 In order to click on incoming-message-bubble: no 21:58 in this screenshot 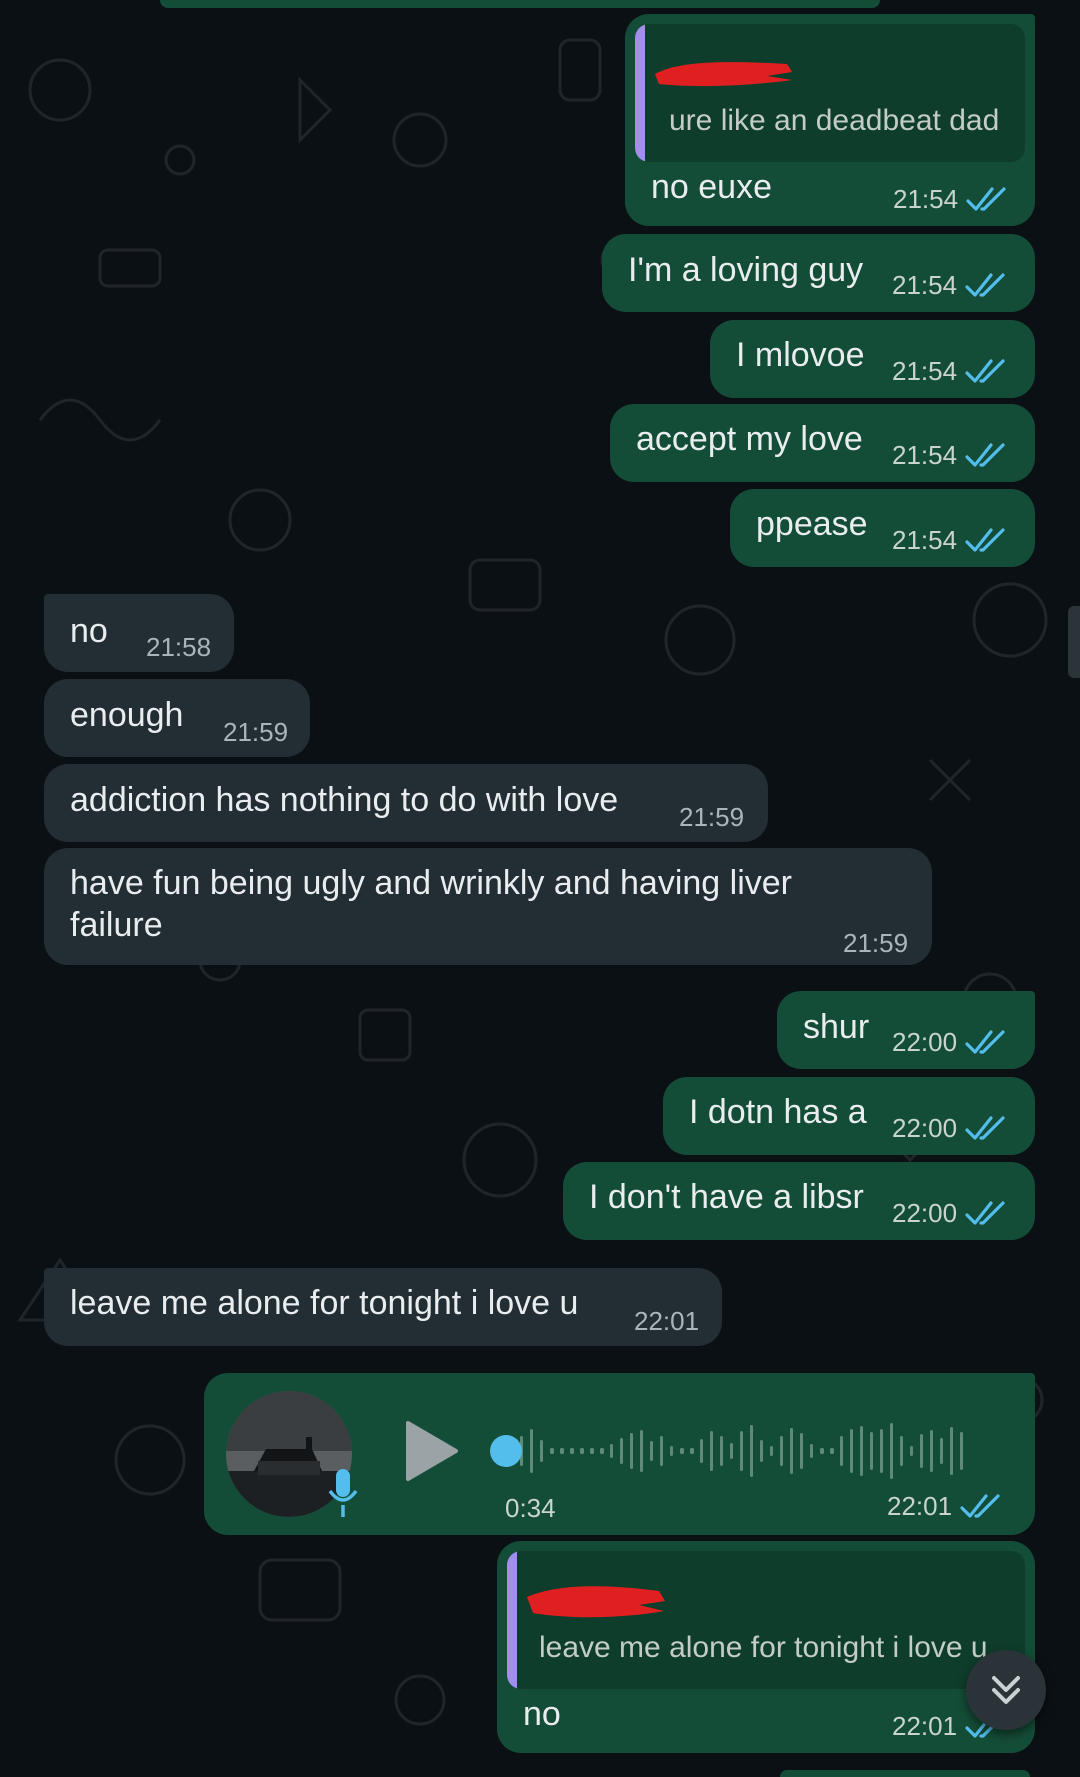, I will do `click(139, 633)`.